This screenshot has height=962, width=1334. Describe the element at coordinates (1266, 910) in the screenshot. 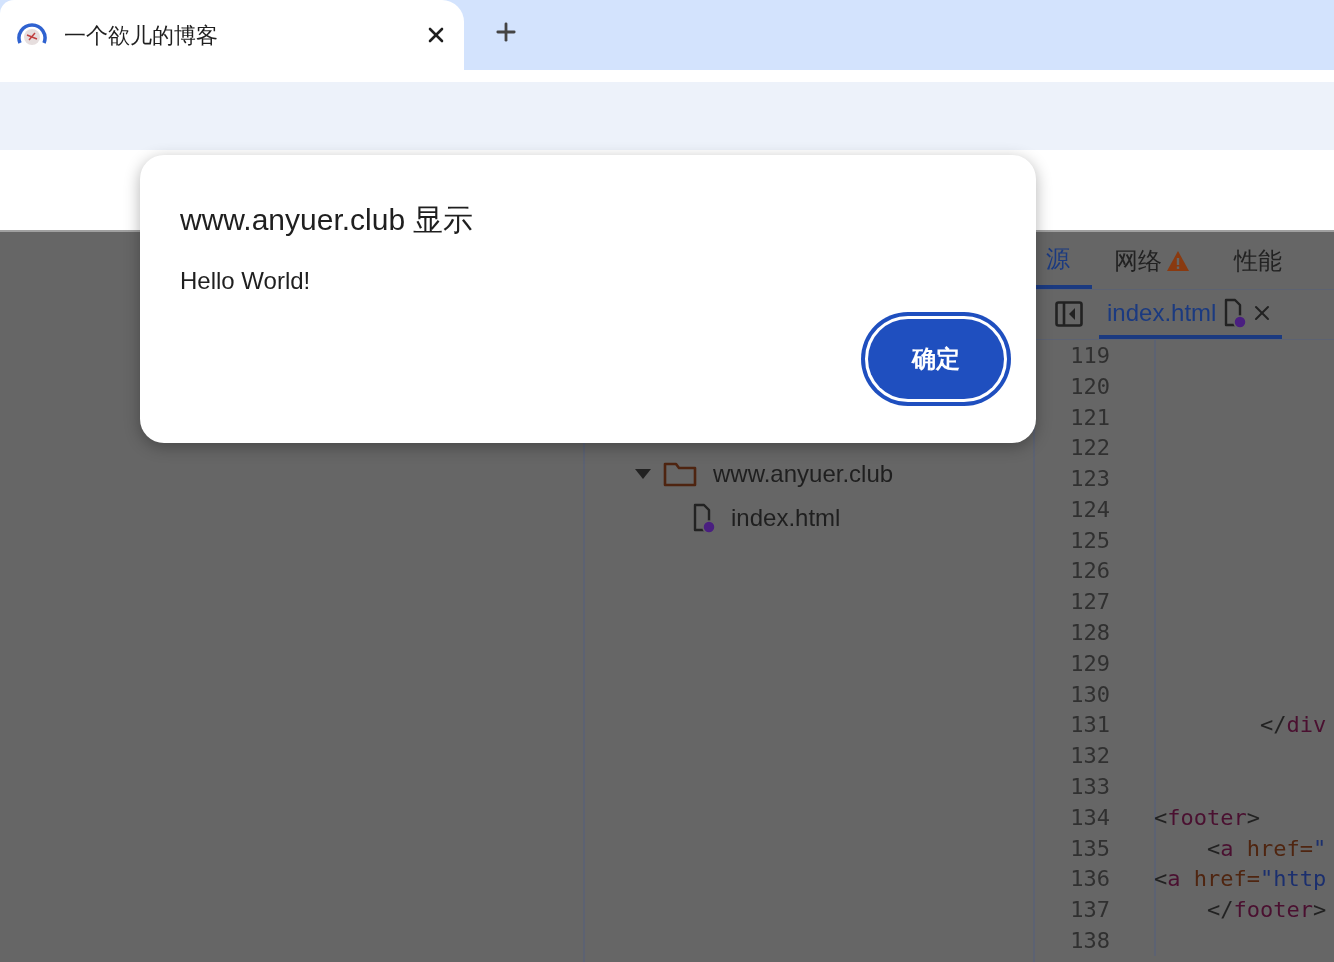

I see `code-line: </footer>` at that location.